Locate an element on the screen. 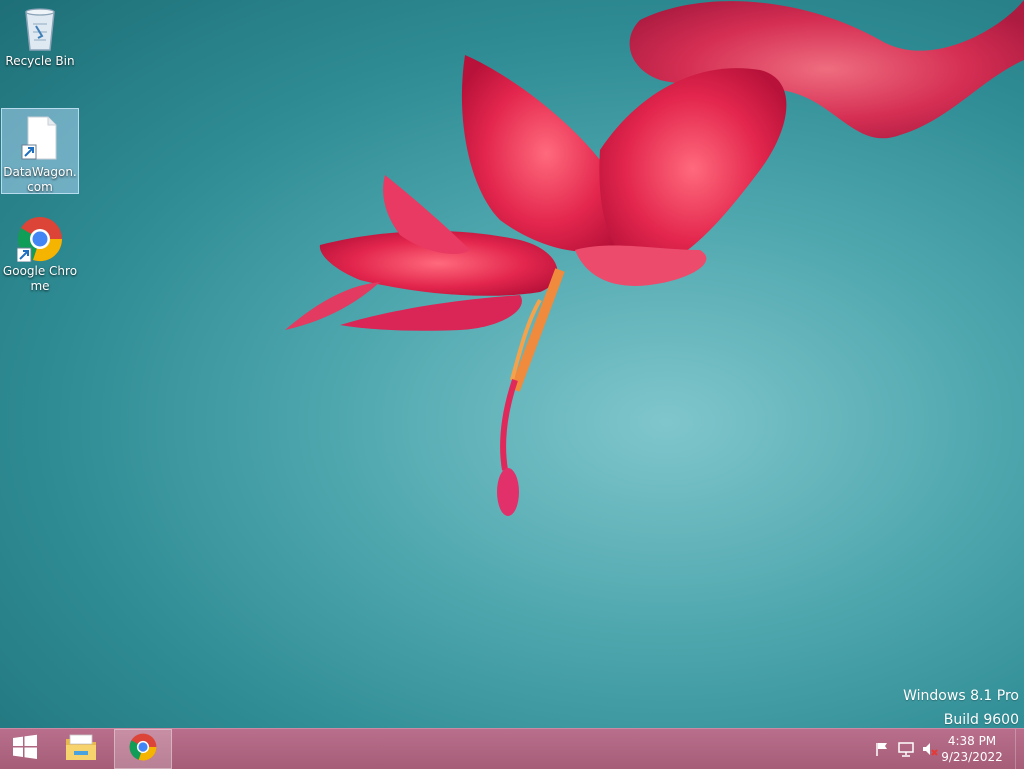  desktop-icon-label: Google Chrome is located at coordinates (40, 278).